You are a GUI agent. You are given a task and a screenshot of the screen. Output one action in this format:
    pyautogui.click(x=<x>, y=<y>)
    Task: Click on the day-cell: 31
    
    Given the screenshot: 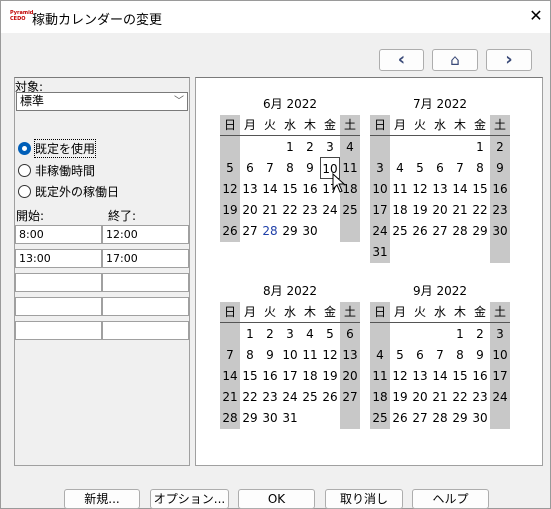 What is the action you would take?
    pyautogui.click(x=380, y=252)
    